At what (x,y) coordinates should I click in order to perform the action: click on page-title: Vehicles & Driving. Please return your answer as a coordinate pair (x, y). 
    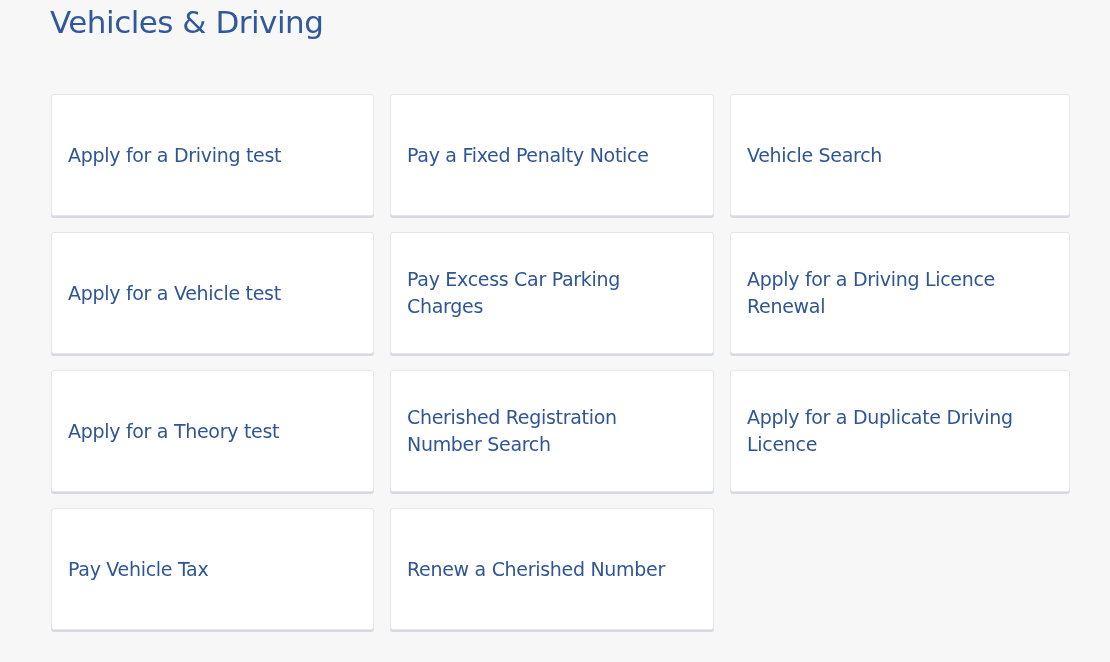
    Looking at the image, I should click on (187, 22).